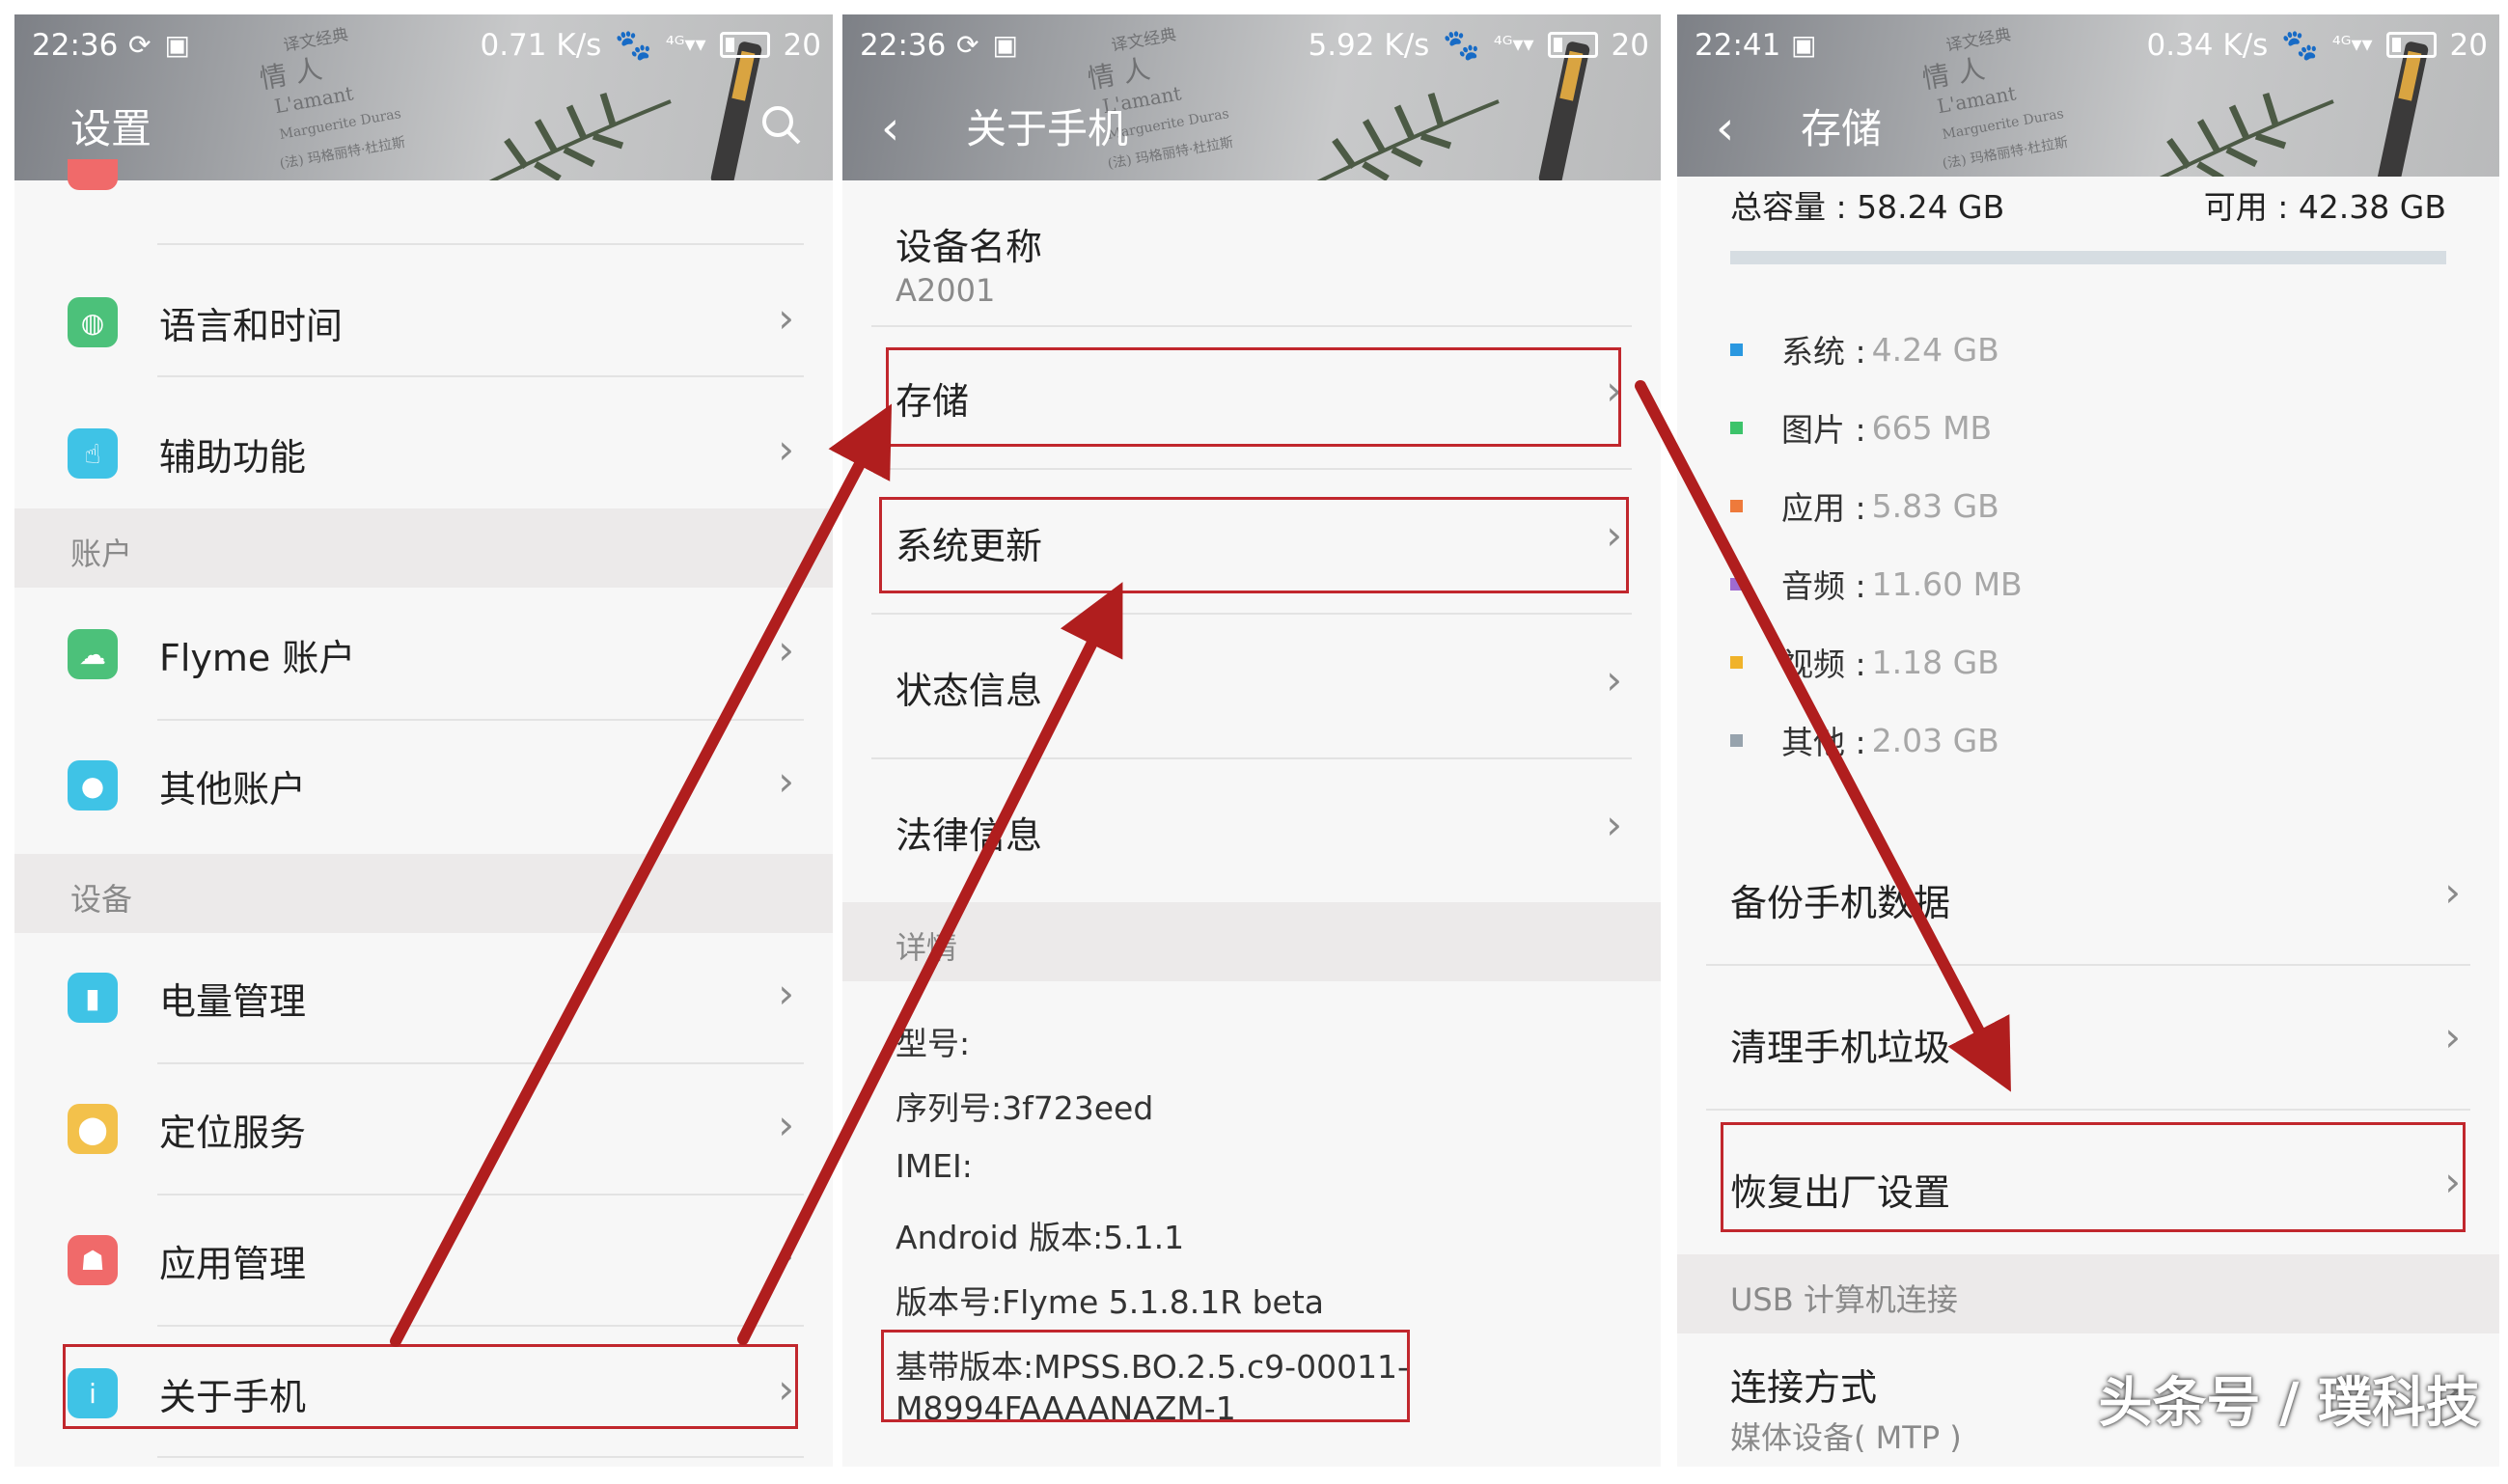  Describe the element at coordinates (2088, 904) in the screenshot. I see `item-backup: 备份手机数据 ›` at that location.